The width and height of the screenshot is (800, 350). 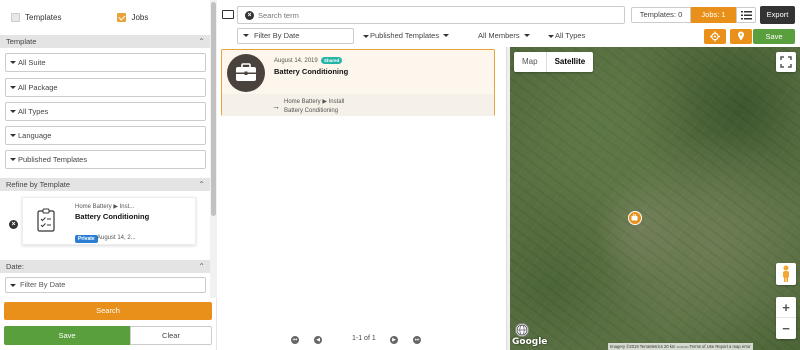 What do you see at coordinates (786, 307) in the screenshot?
I see `zoom-in-button: +` at bounding box center [786, 307].